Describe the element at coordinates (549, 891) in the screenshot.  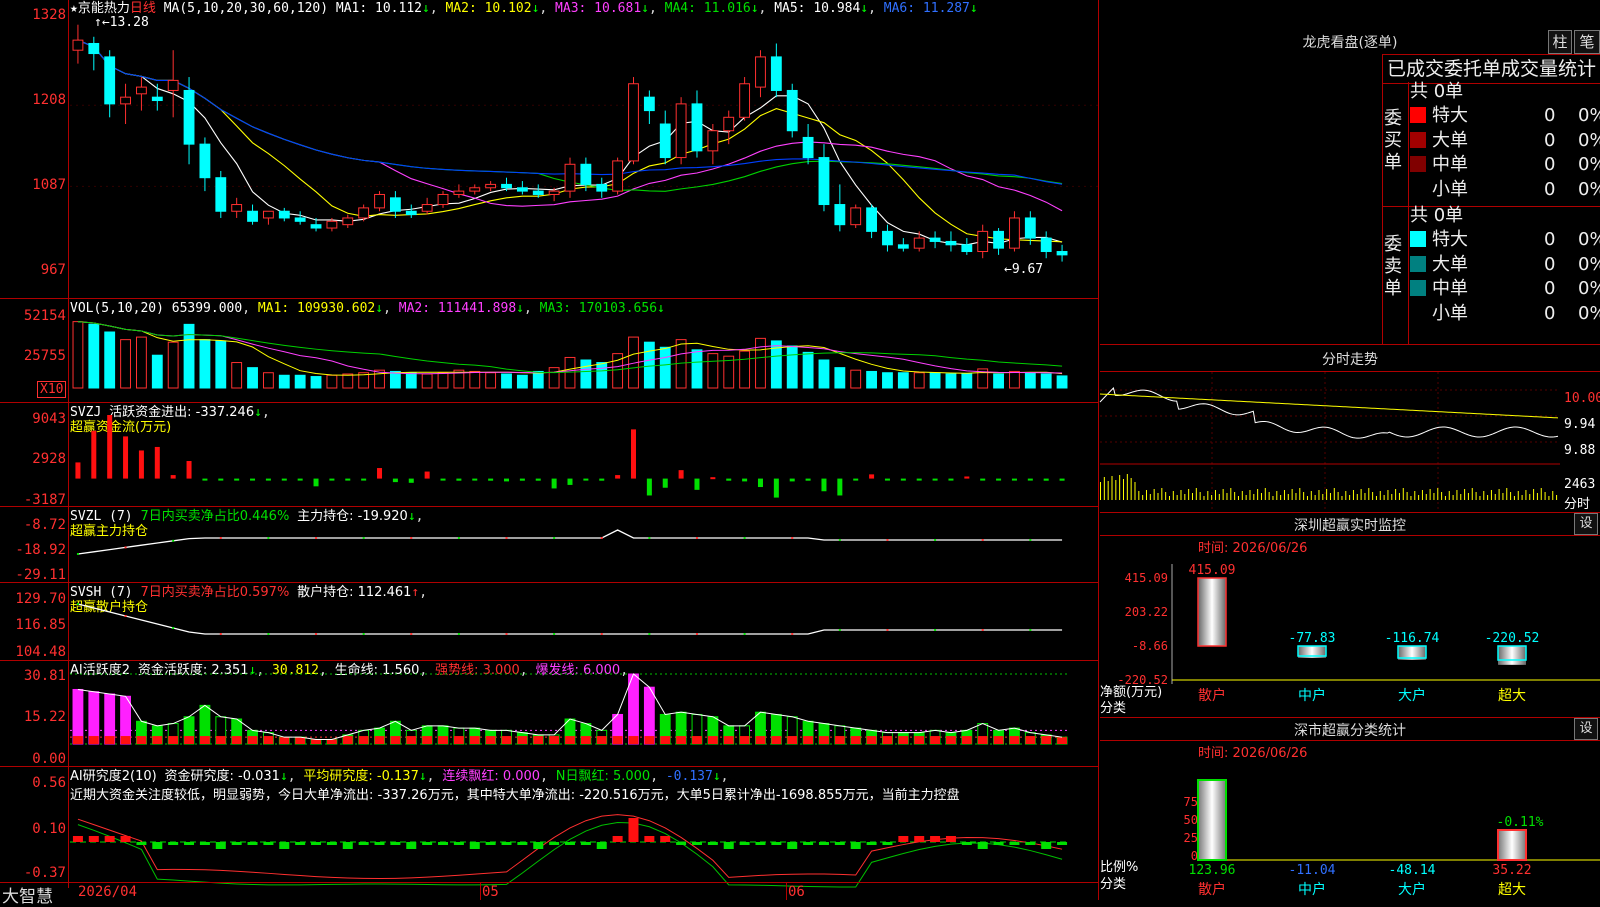
I see `date-axis` at that location.